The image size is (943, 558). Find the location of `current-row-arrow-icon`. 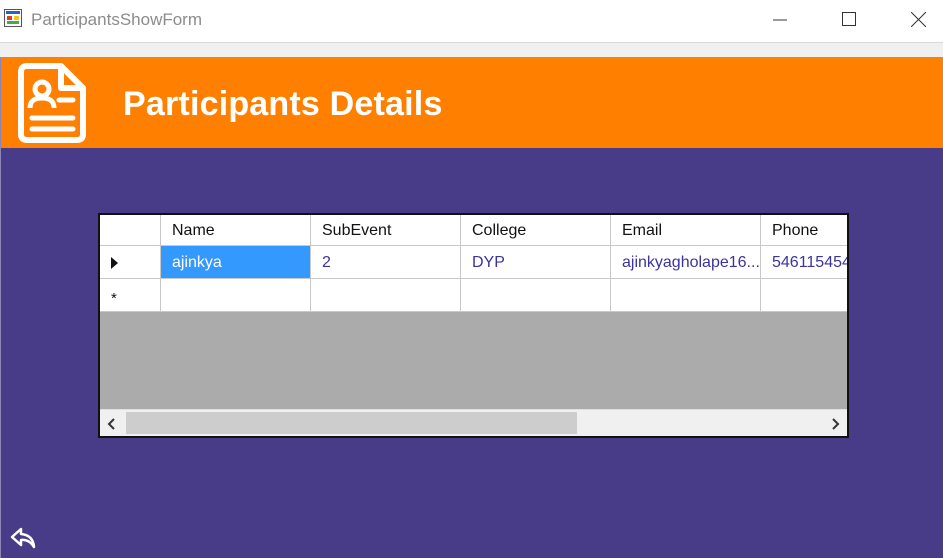

current-row-arrow-icon is located at coordinates (114, 263).